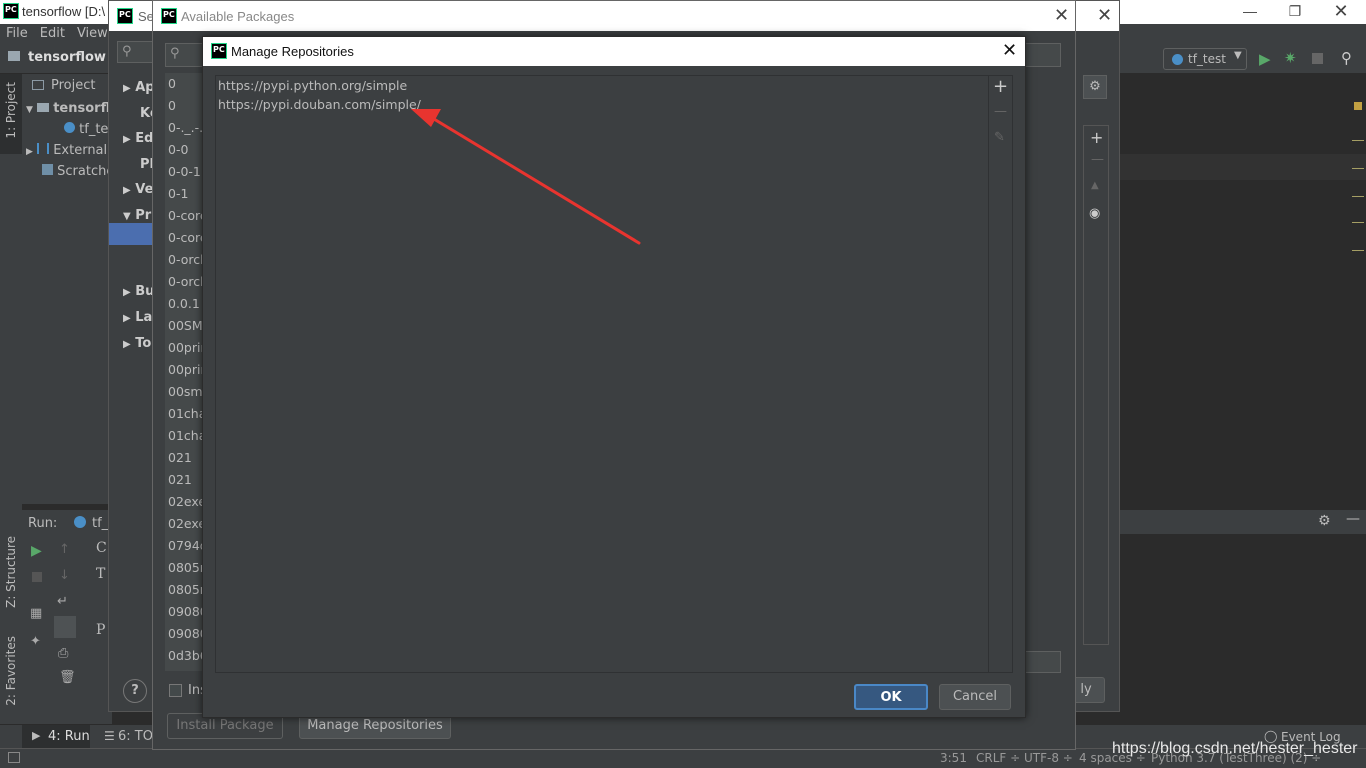 This screenshot has width=1366, height=768. What do you see at coordinates (1250, 12) in the screenshot?
I see `minimize-icon: —` at bounding box center [1250, 12].